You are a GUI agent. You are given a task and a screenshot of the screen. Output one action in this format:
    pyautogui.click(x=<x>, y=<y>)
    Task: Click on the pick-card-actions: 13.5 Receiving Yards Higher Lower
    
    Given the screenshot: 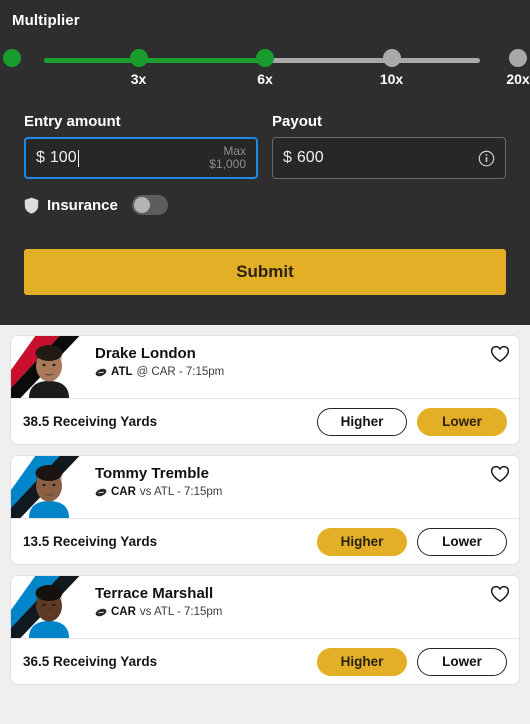 What is the action you would take?
    pyautogui.click(x=265, y=541)
    